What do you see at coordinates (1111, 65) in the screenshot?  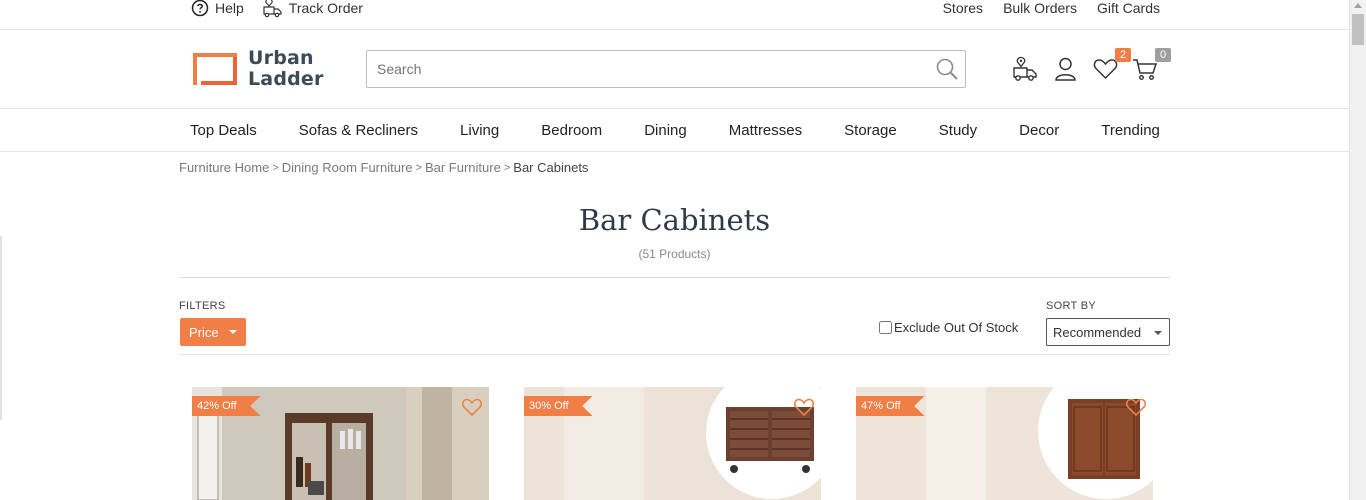 I see `wishlist-button: 2` at bounding box center [1111, 65].